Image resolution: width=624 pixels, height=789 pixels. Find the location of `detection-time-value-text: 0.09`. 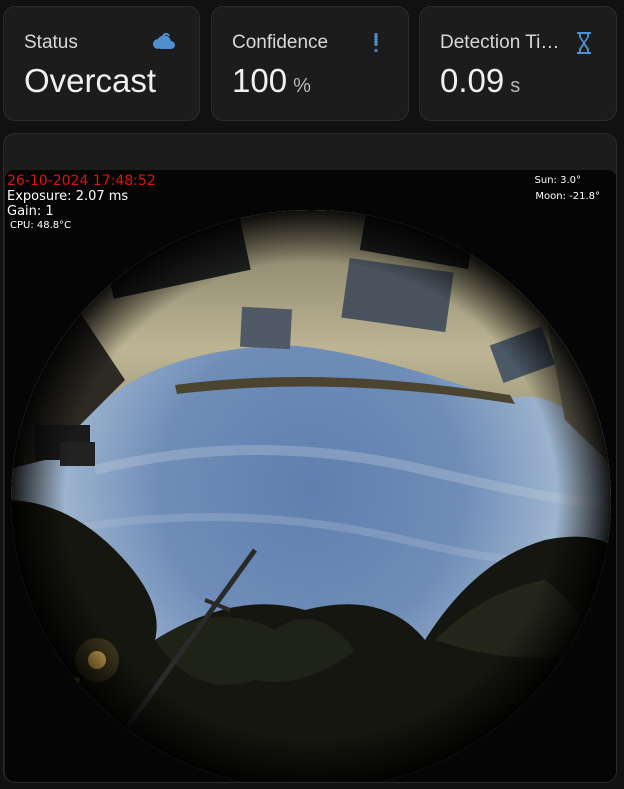

detection-time-value-text: 0.09 is located at coordinates (472, 80).